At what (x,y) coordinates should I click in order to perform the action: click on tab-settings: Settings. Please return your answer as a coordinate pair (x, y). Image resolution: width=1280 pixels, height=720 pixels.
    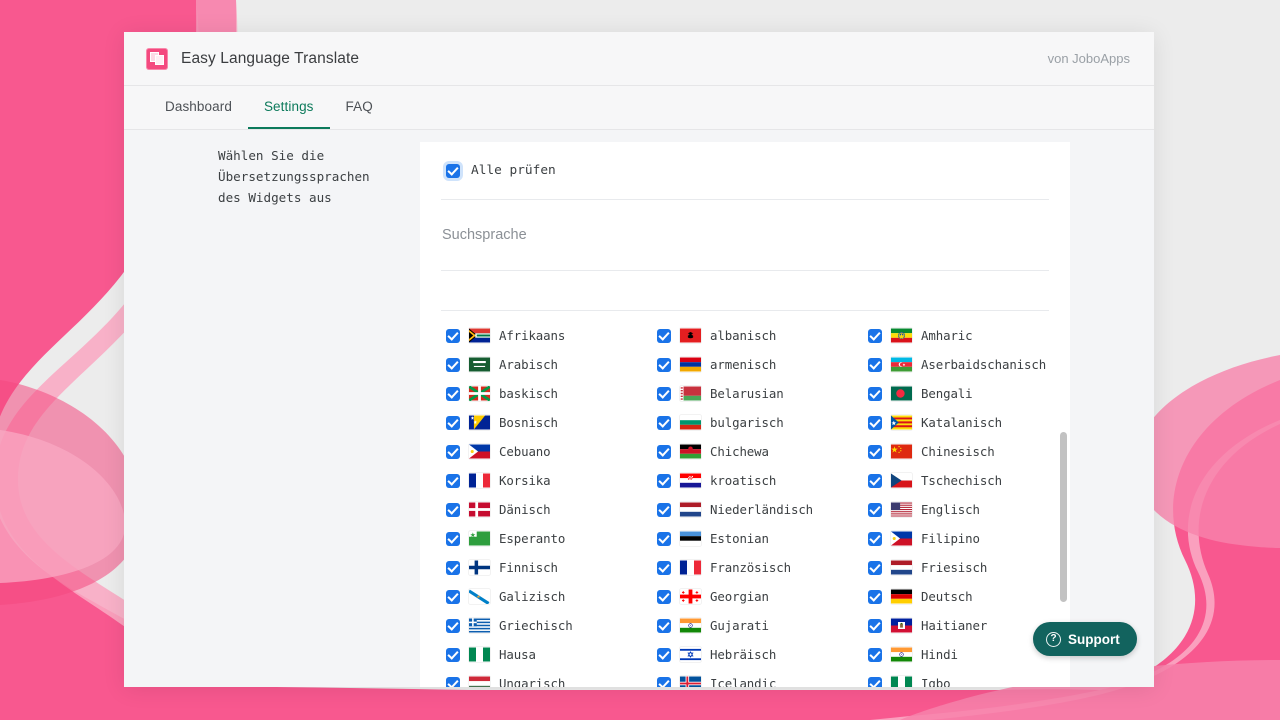
    Looking at the image, I should click on (288, 107).